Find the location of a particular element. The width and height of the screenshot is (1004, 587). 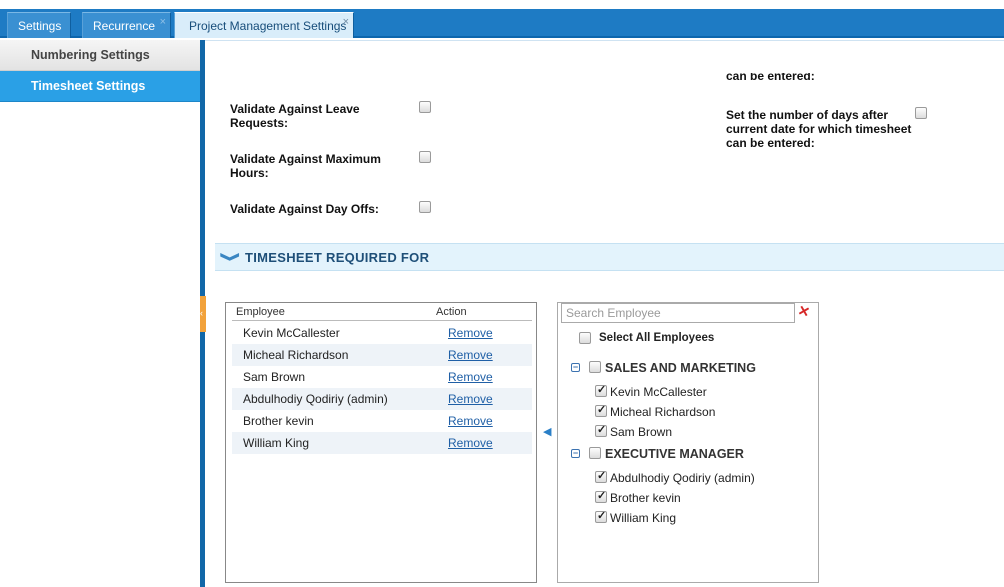

chevron-left-icon: ‹ is located at coordinates (201, 313).